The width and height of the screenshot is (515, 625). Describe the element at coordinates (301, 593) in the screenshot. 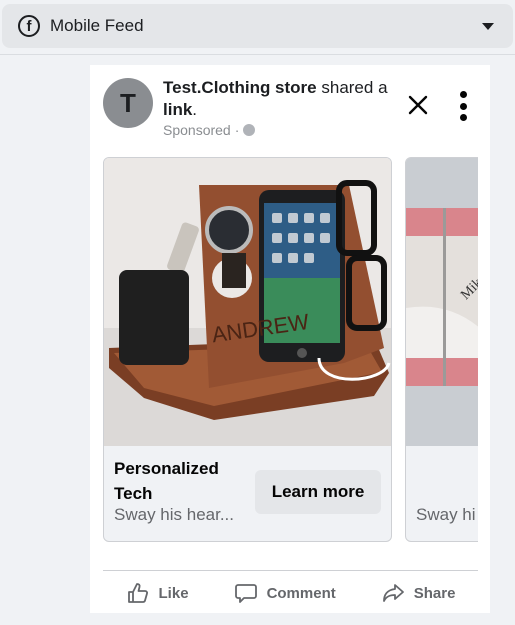

I see `comment-label: Comment` at that location.